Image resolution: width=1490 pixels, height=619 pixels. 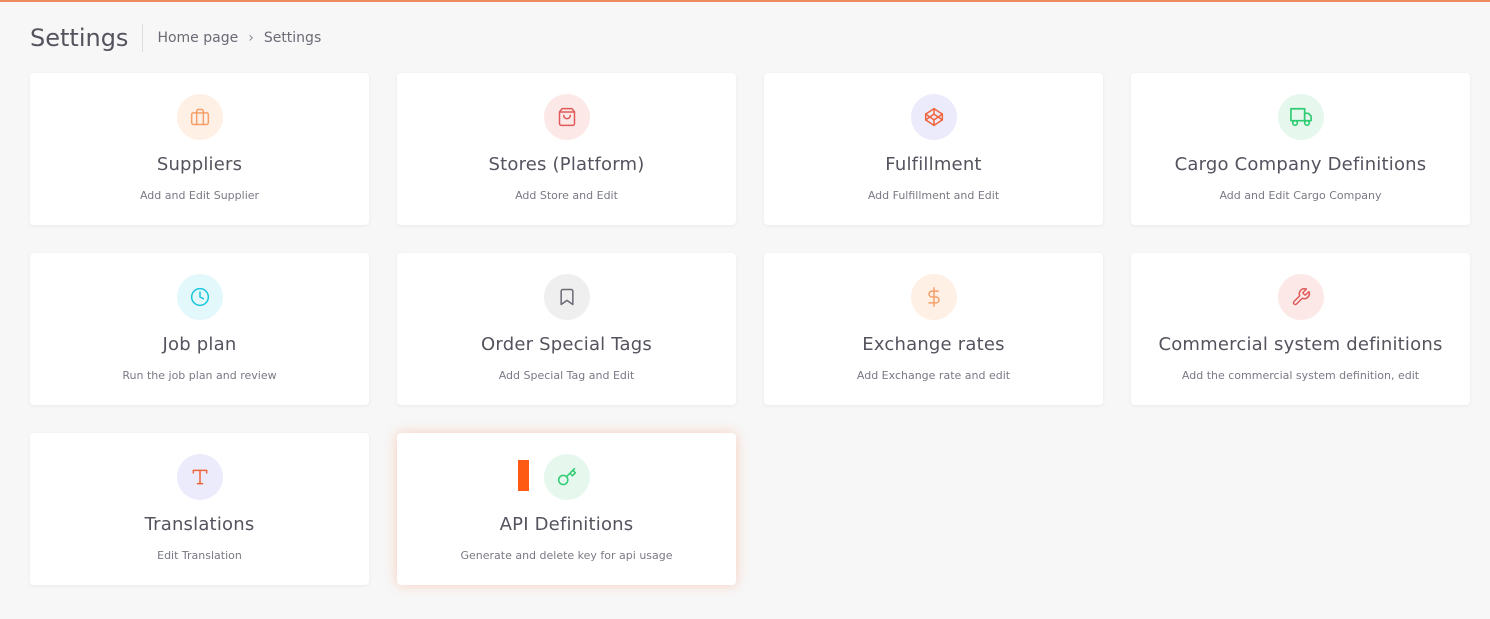 I want to click on card-suppliers: Suppliers Add and Edit Supplier, so click(x=199, y=149).